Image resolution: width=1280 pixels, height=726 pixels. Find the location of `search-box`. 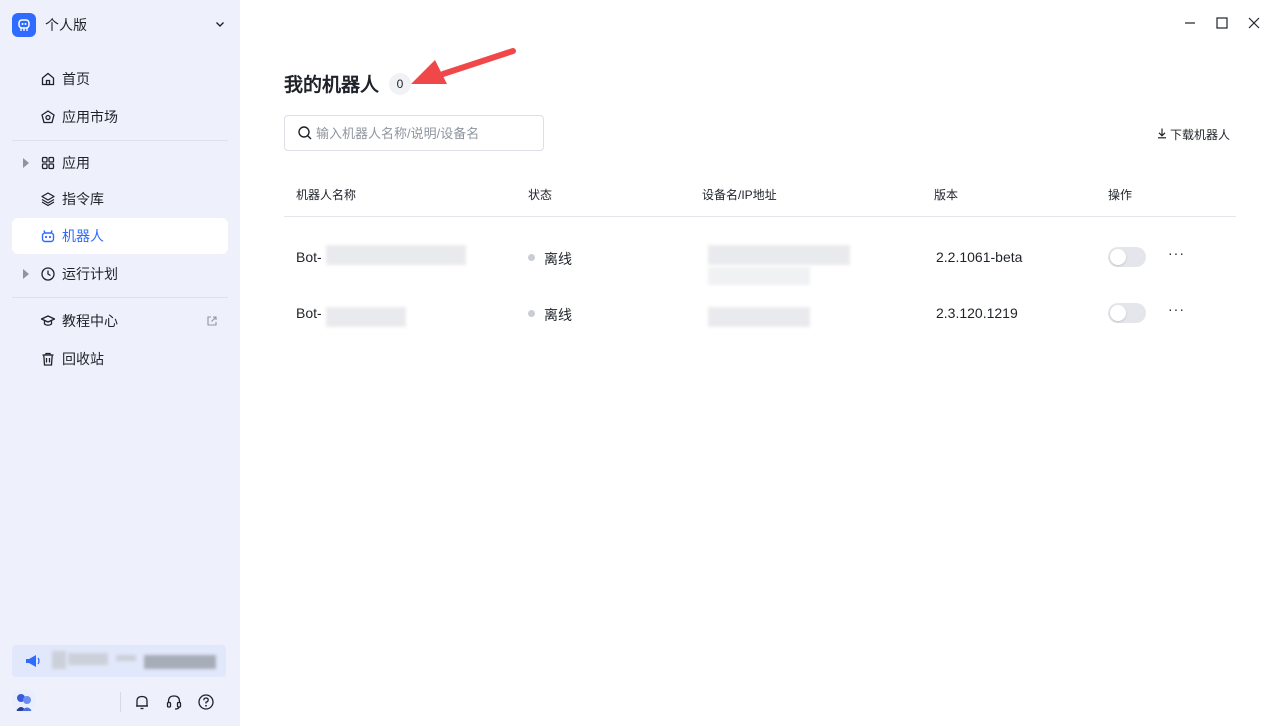

search-box is located at coordinates (414, 133).